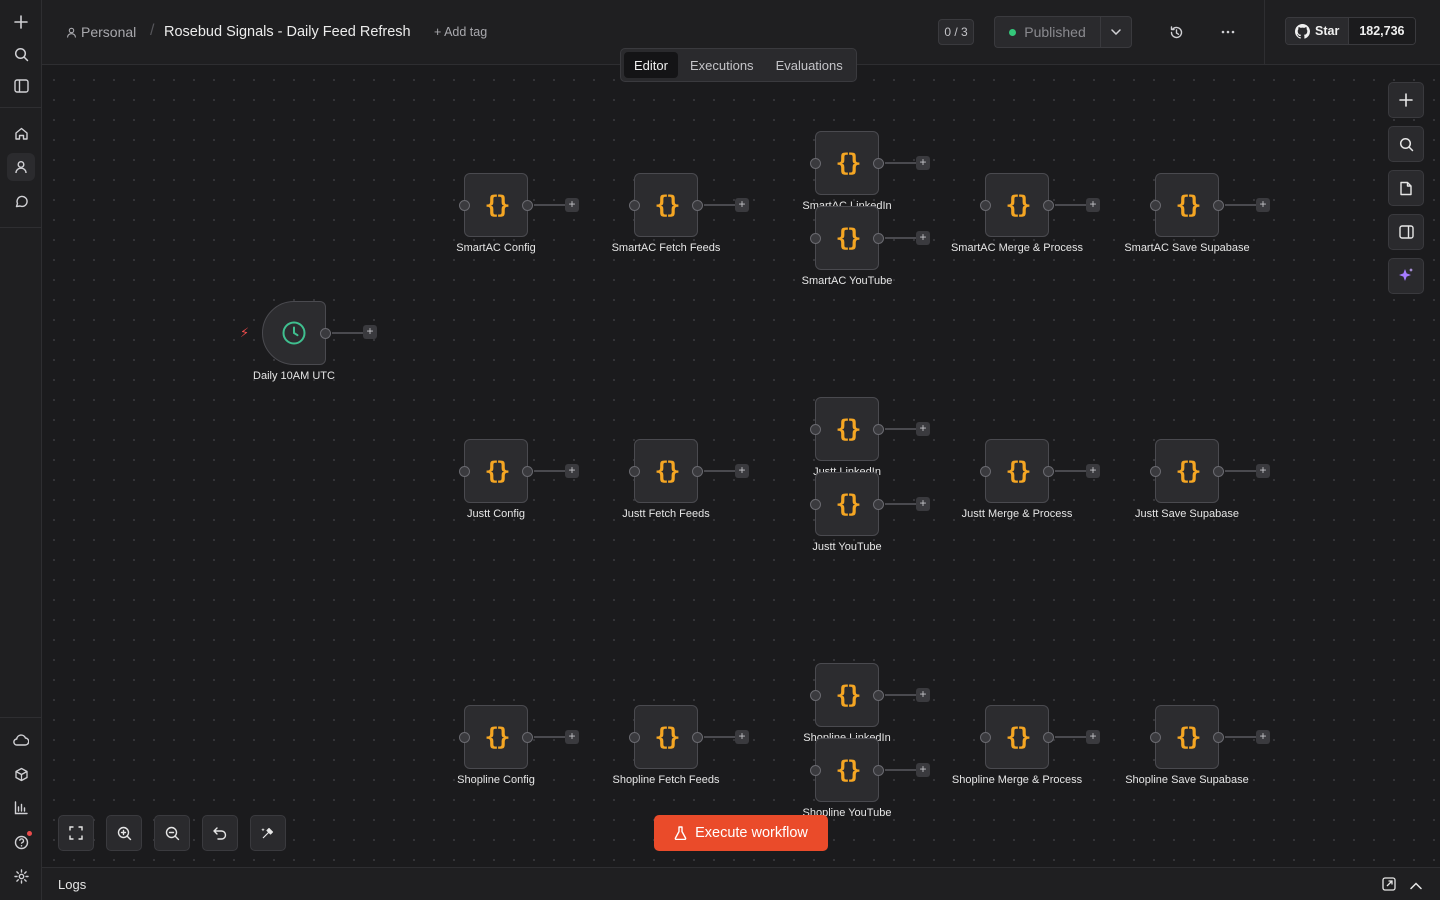  Describe the element at coordinates (666, 205) in the screenshot. I see `code-node-smartac-fetch: {}` at that location.